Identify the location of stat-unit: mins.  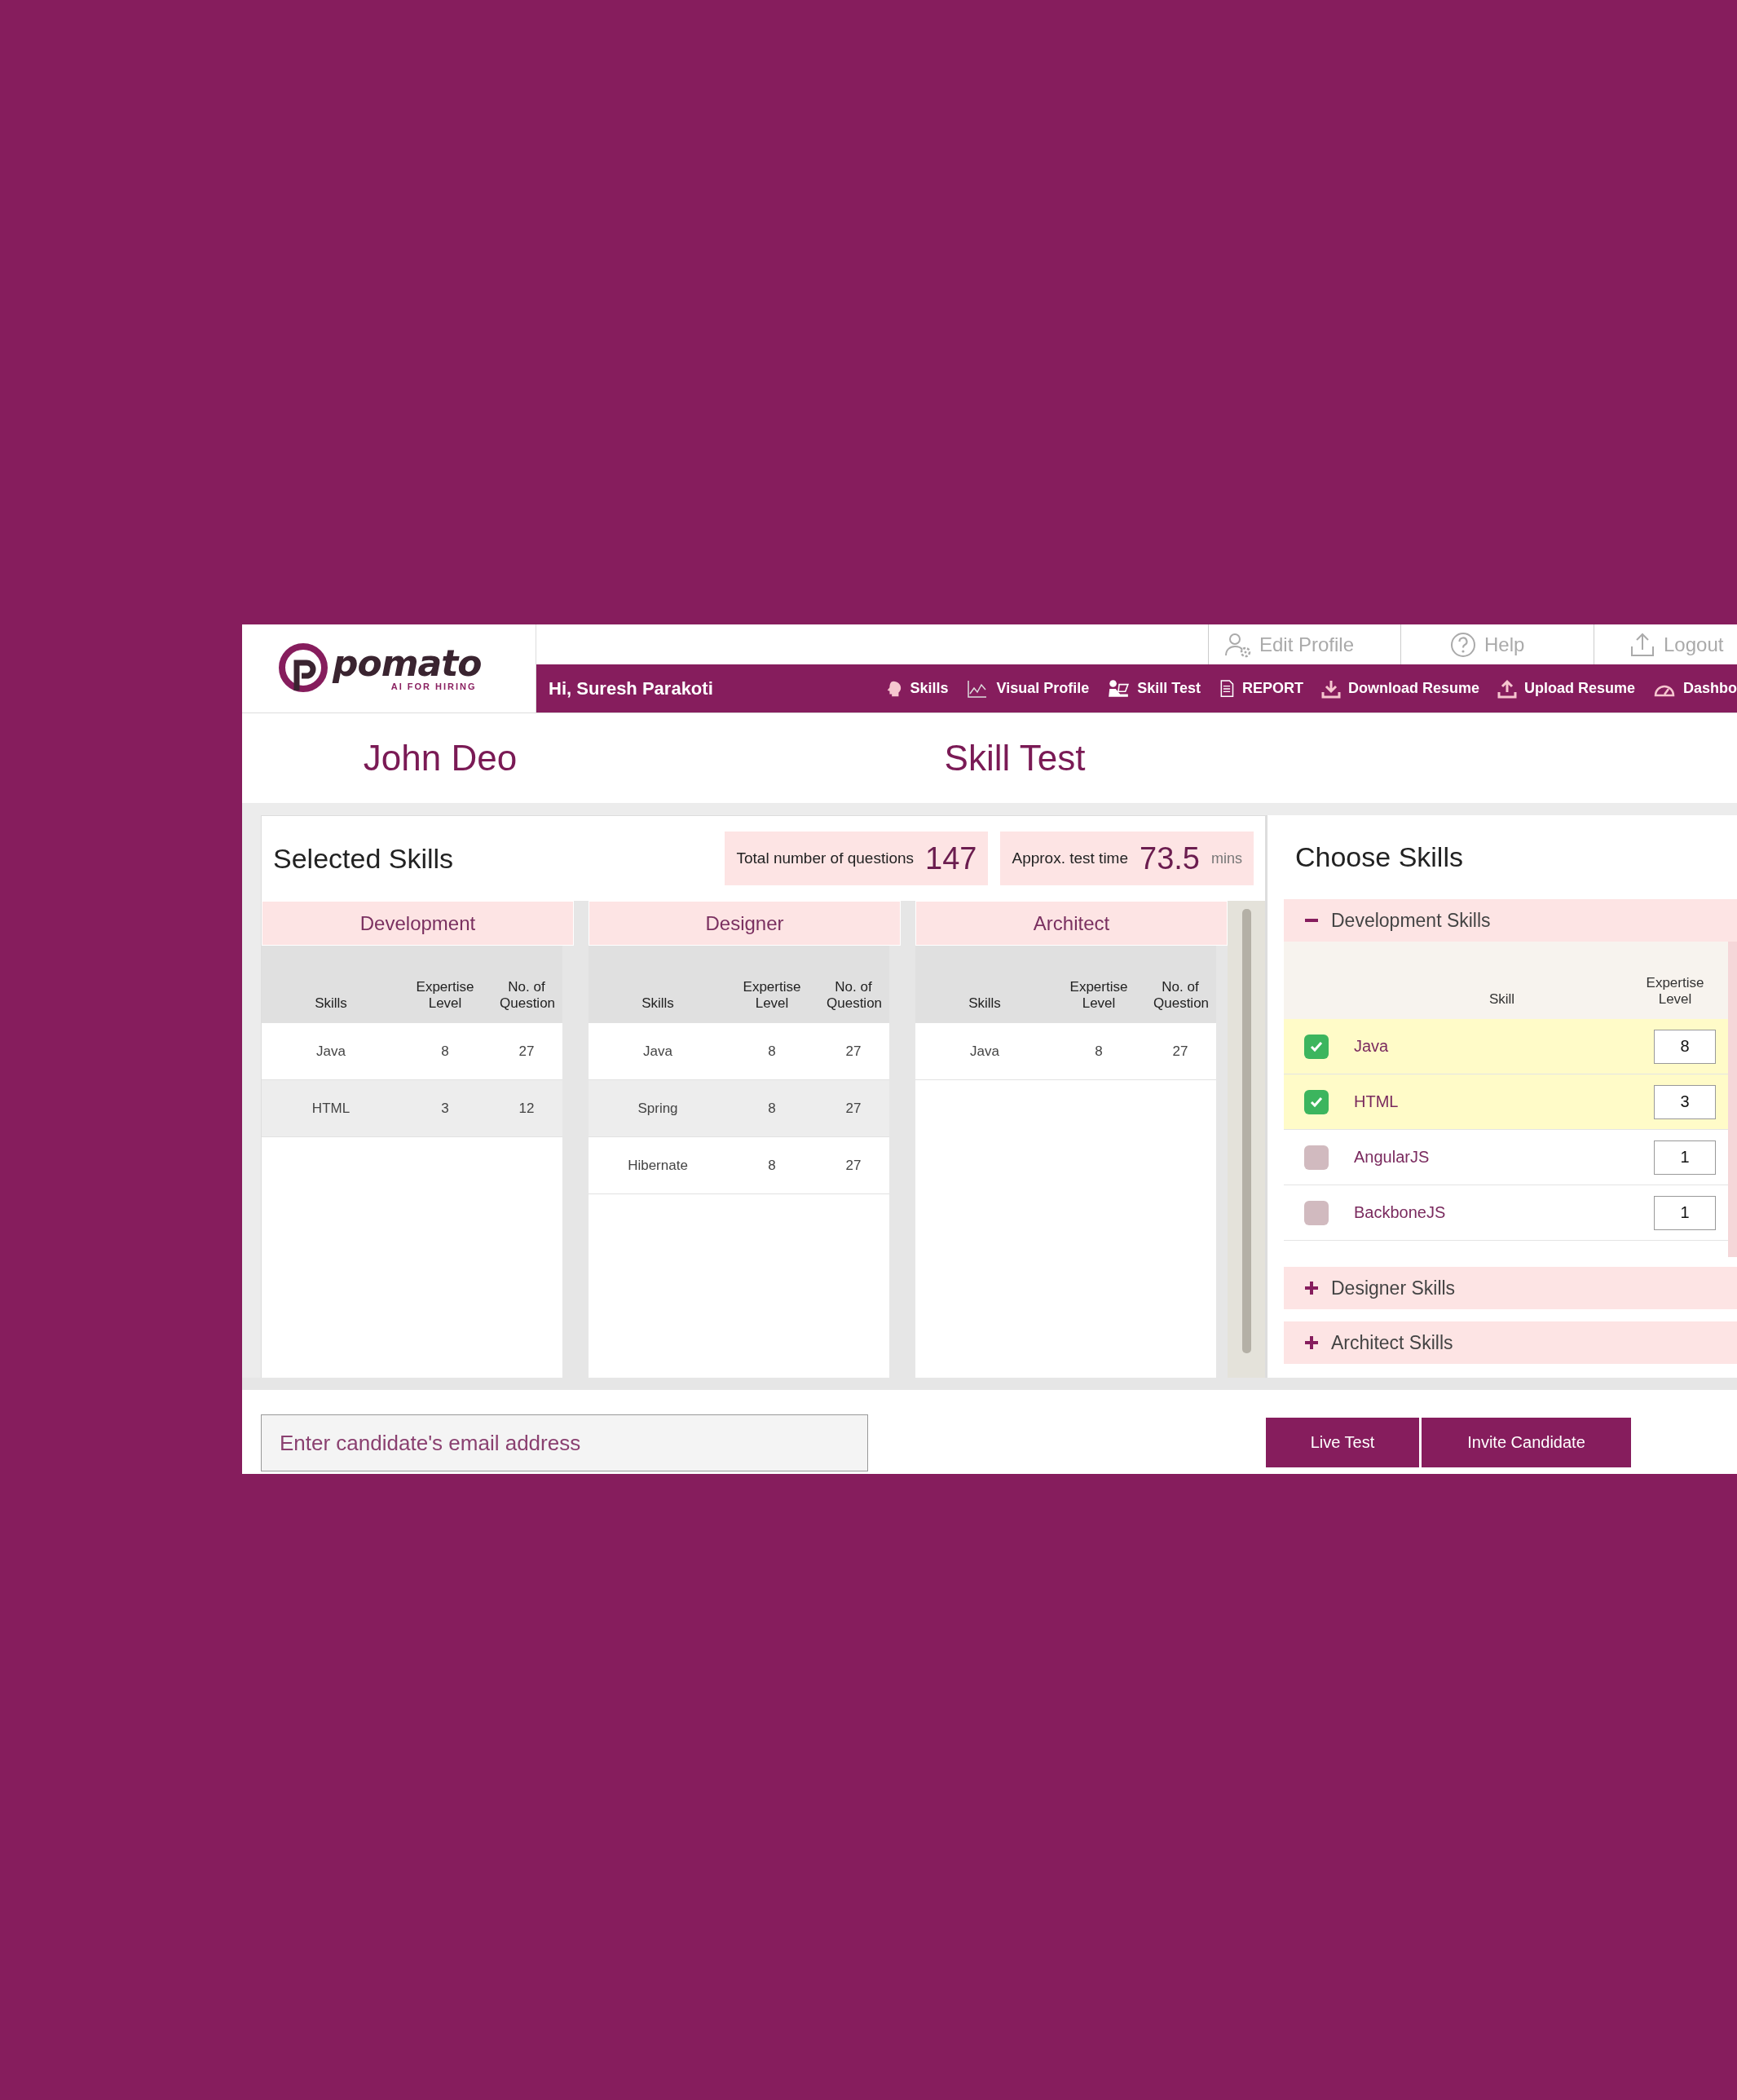
(1227, 858).